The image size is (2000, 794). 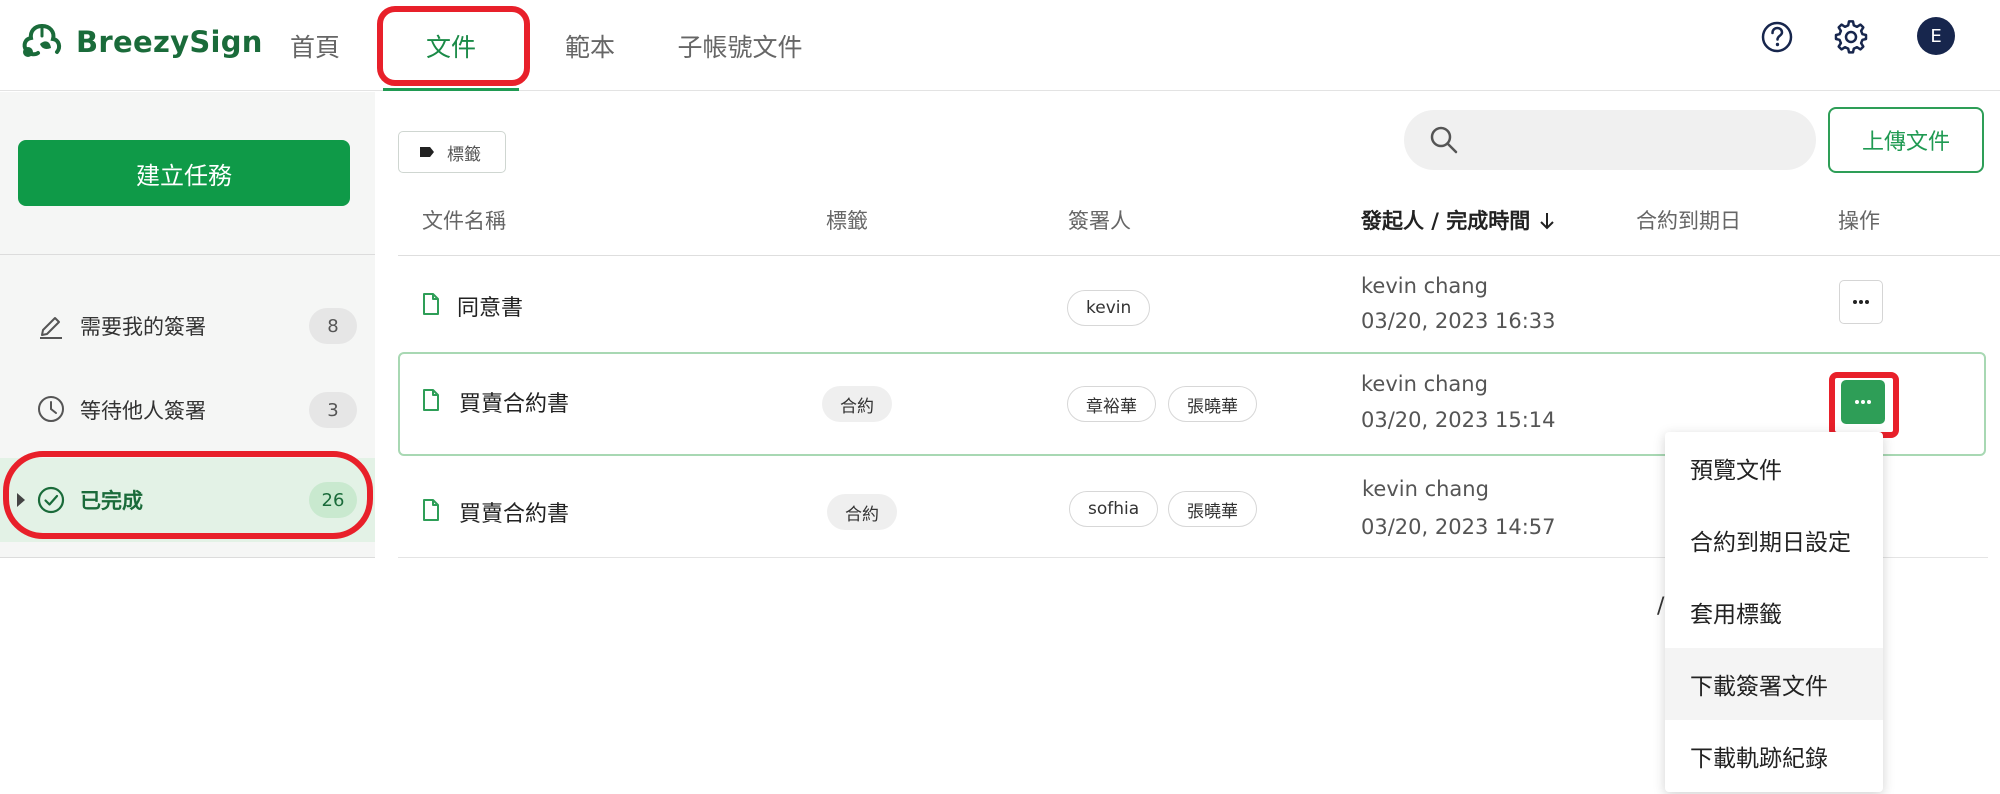 I want to click on tab-templates: 範本, so click(x=590, y=45).